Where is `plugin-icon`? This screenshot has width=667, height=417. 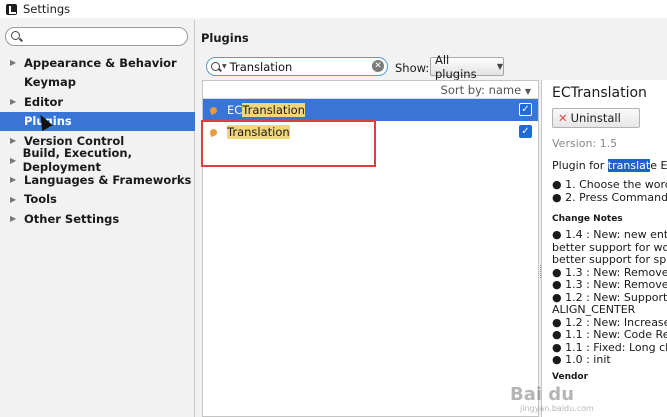
plugin-icon is located at coordinates (214, 110).